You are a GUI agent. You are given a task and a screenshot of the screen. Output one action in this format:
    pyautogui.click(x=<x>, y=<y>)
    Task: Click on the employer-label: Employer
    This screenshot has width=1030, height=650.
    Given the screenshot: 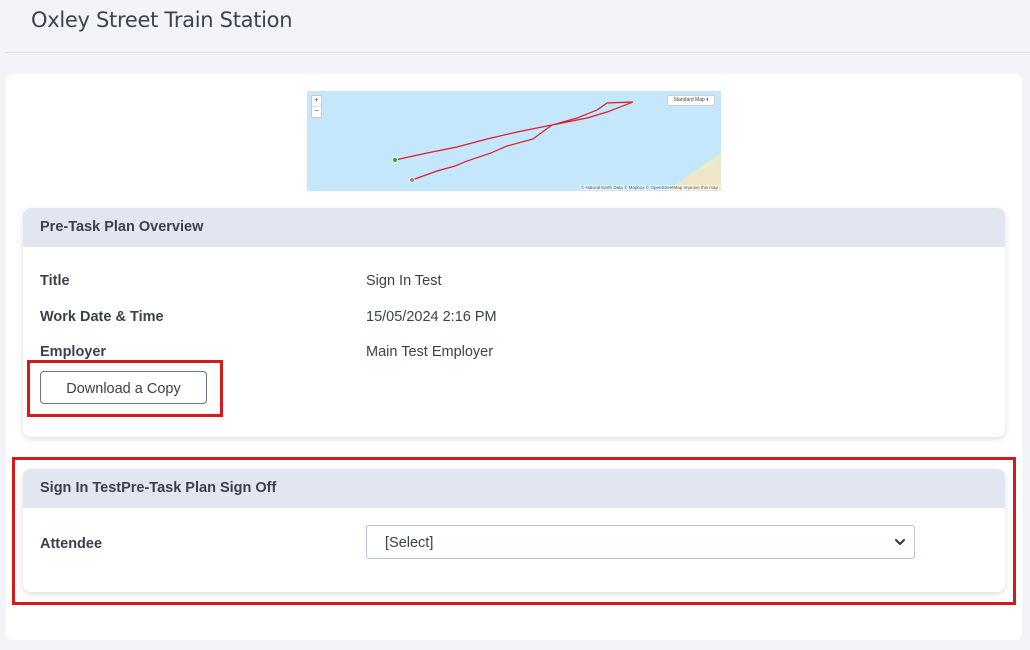 What is the action you would take?
    pyautogui.click(x=73, y=352)
    